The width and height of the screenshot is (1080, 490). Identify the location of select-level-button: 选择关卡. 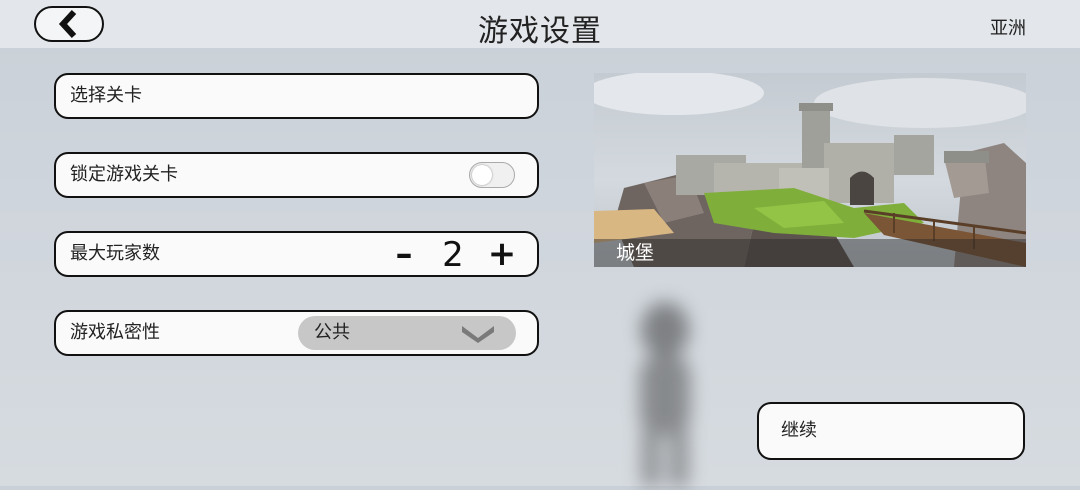
(296, 96).